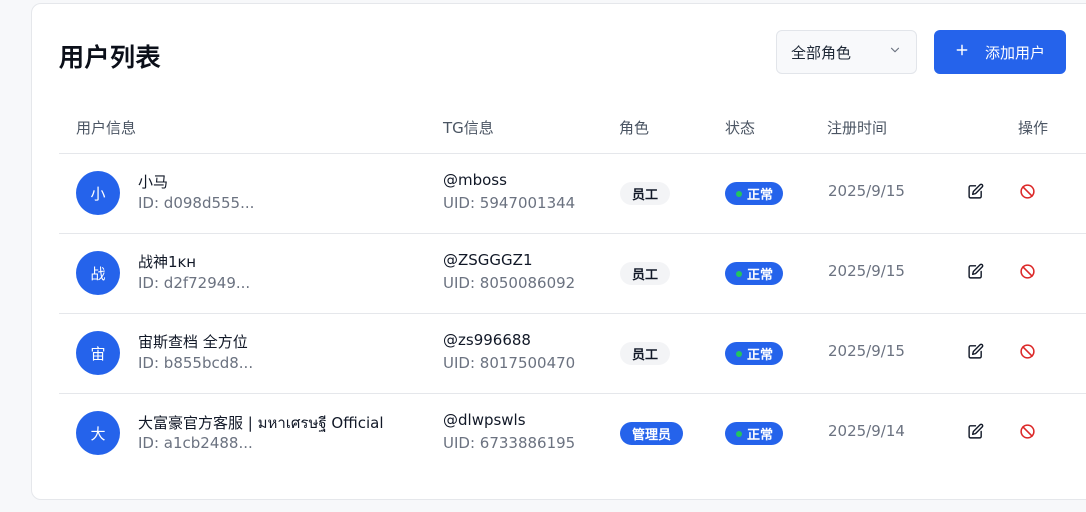 Image resolution: width=1086 pixels, height=512 pixels. I want to click on page-title: 用户列表, so click(110, 57).